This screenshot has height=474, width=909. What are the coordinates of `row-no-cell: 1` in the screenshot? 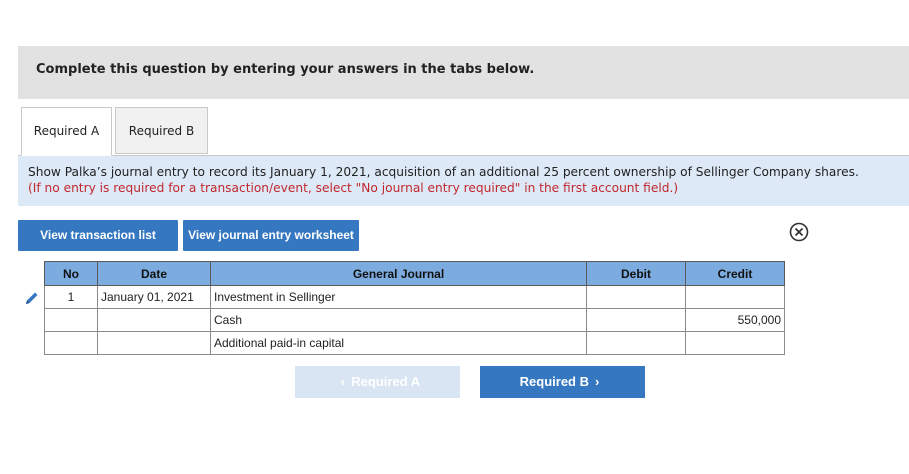 It's located at (71, 297).